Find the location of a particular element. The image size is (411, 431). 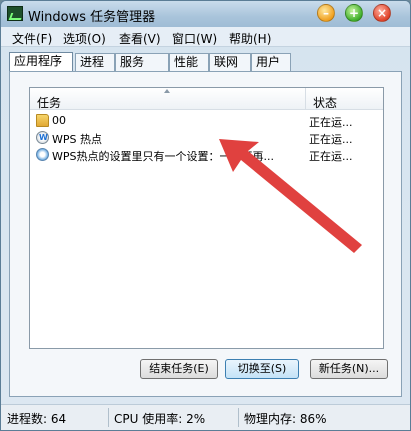

folder-icon is located at coordinates (42, 120).